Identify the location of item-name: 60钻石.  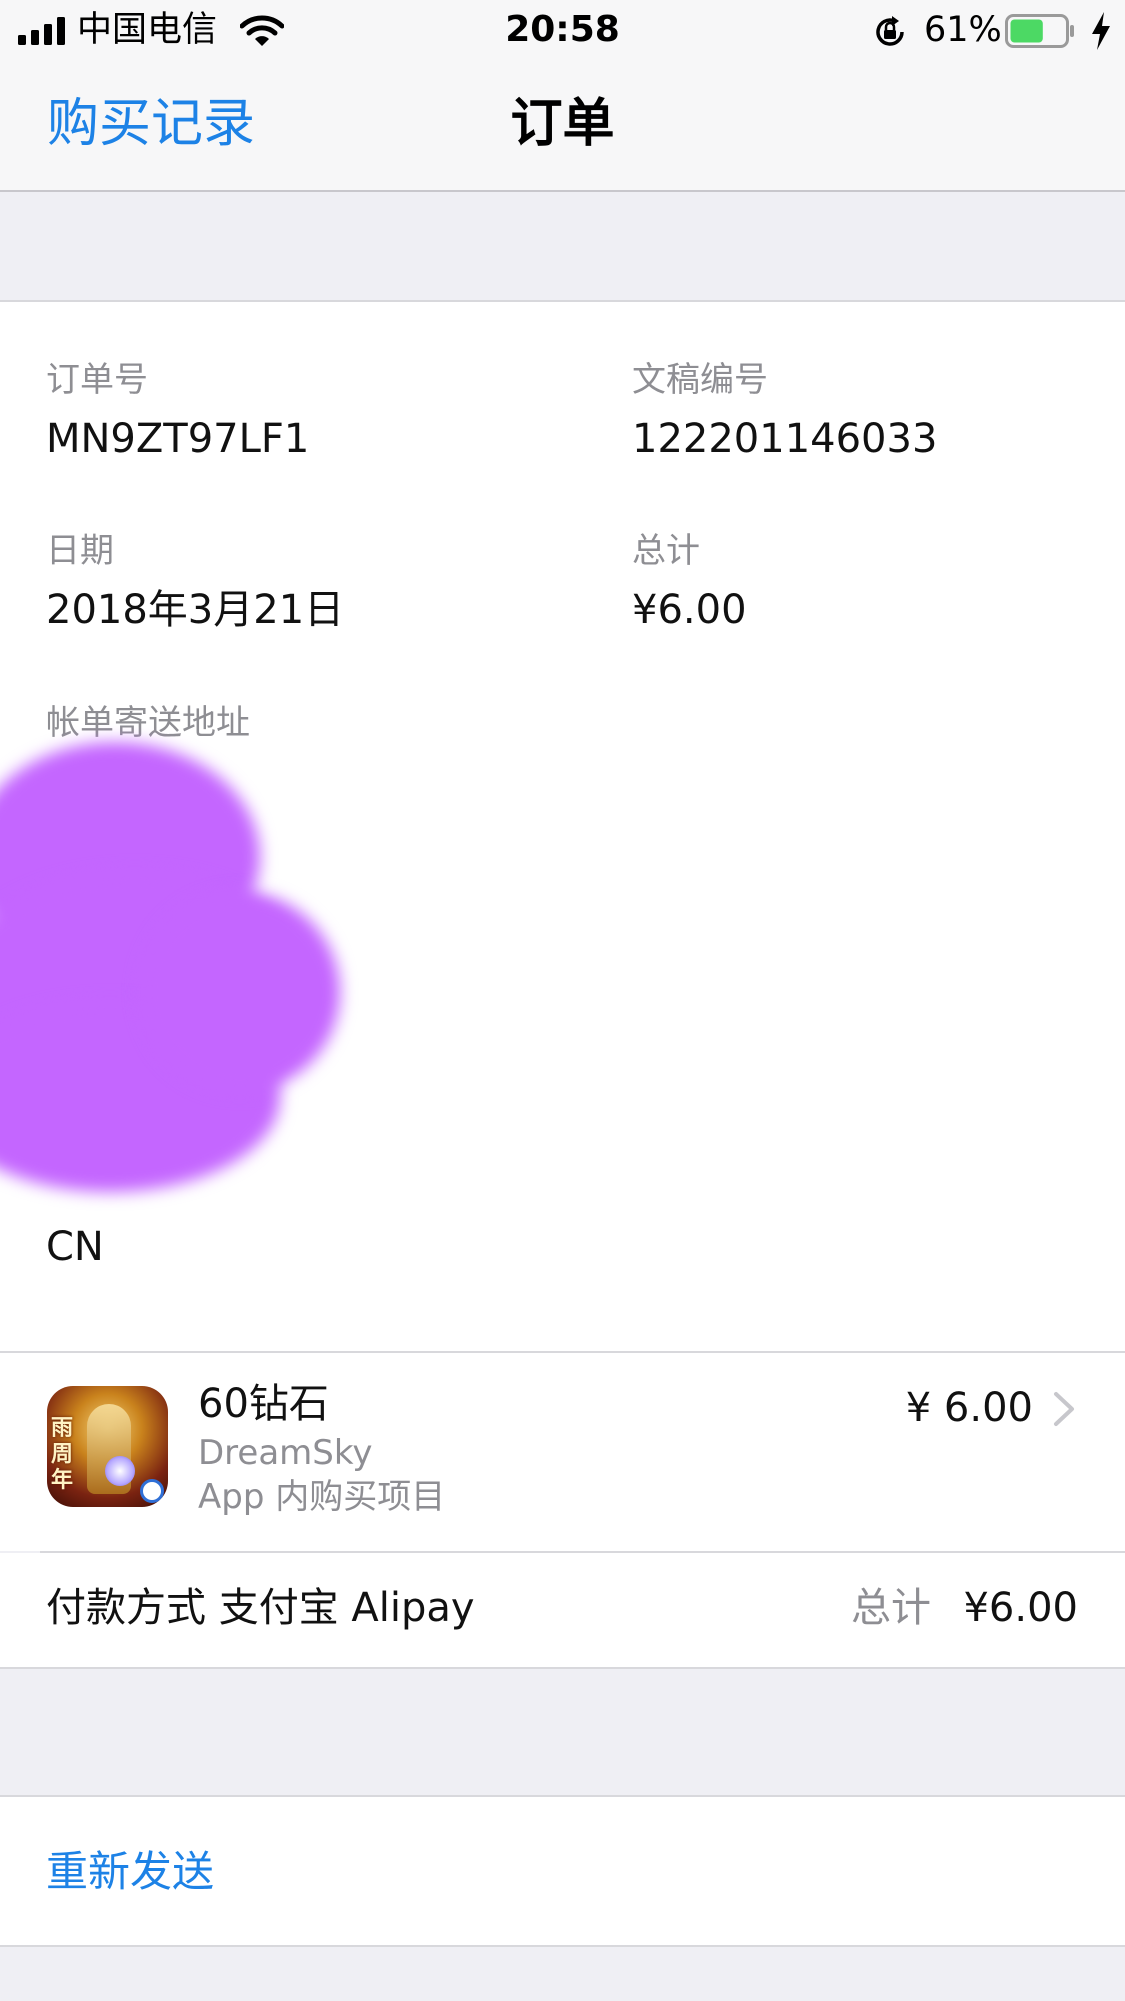
(263, 1404).